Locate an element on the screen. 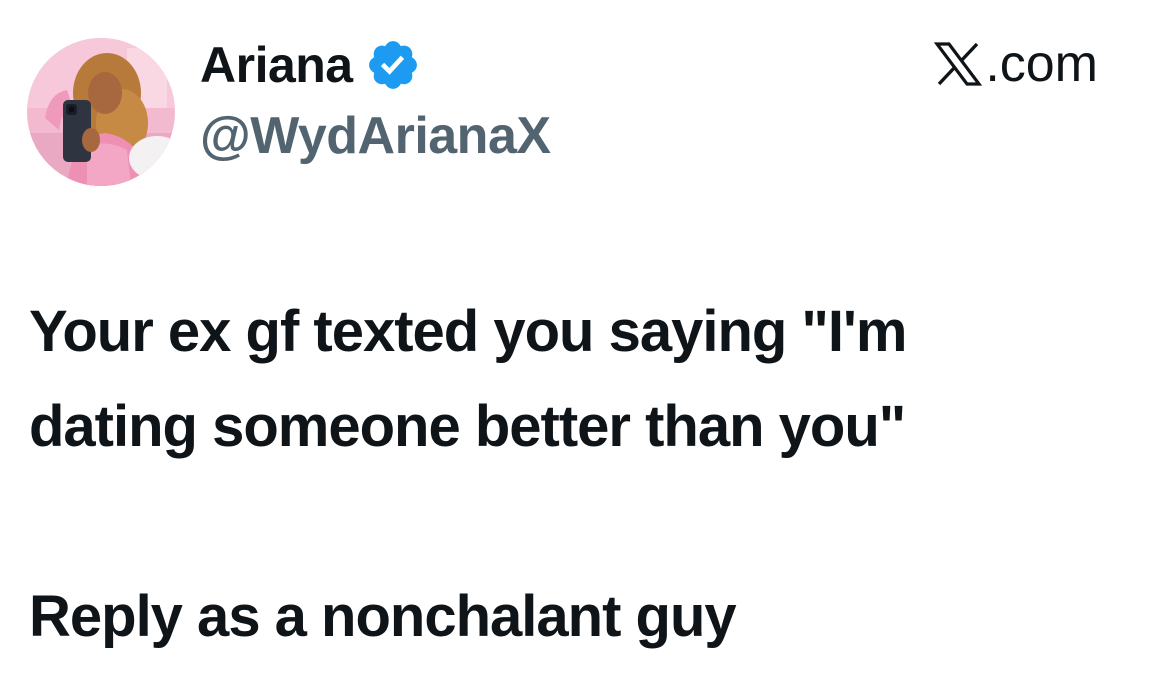 The height and width of the screenshot is (700, 1170). tweet-text-line: Reply as a nonchalant guy is located at coordinates (383, 616).